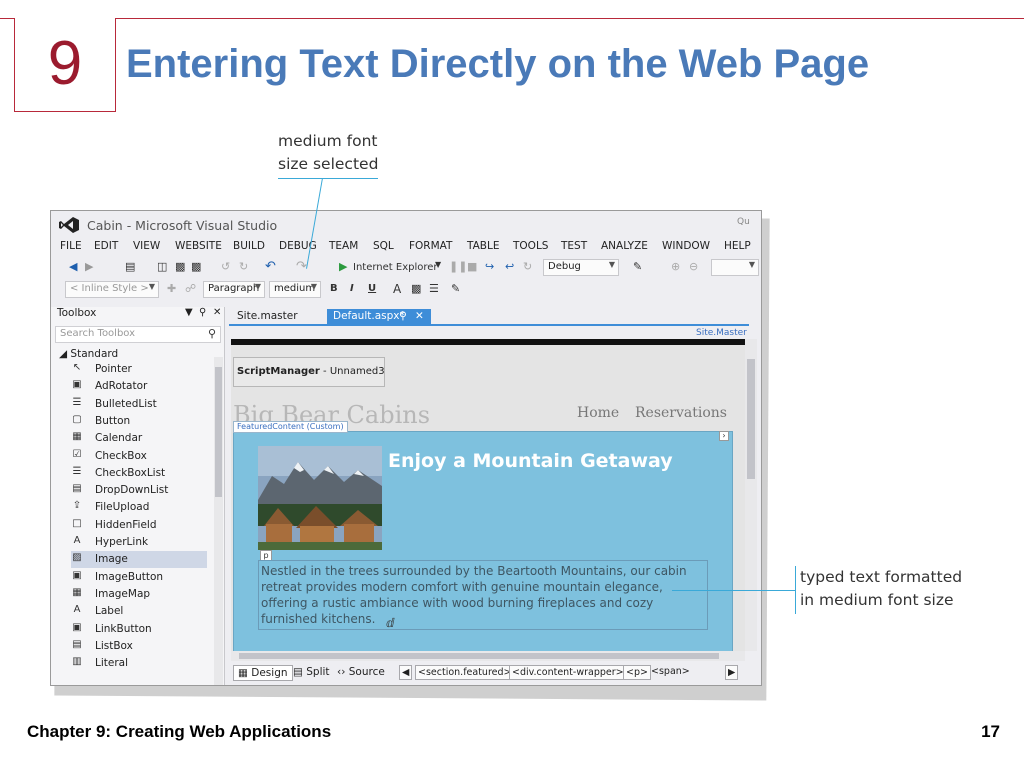 This screenshot has width=1024, height=768. Describe the element at coordinates (190, 288) in the screenshot. I see `attach-style-icon: ☍` at that location.